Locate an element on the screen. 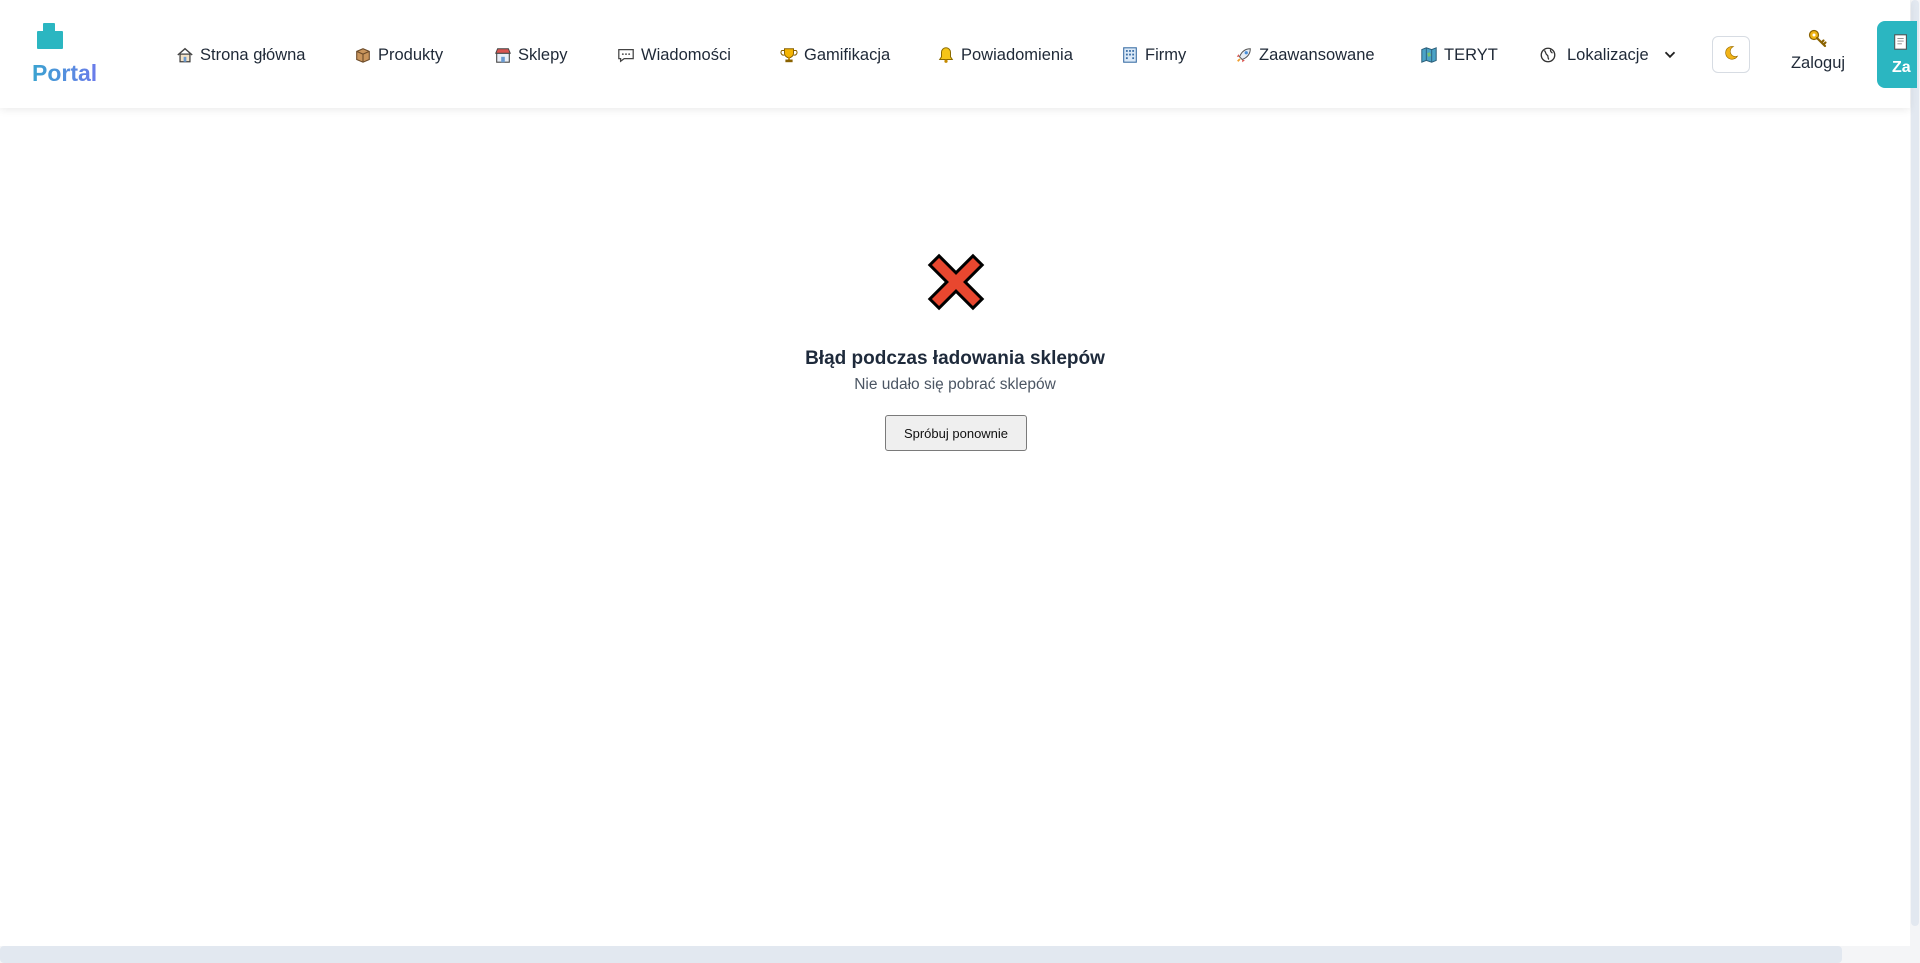 The image size is (1920, 963). office-building-icon is located at coordinates (1130, 55).